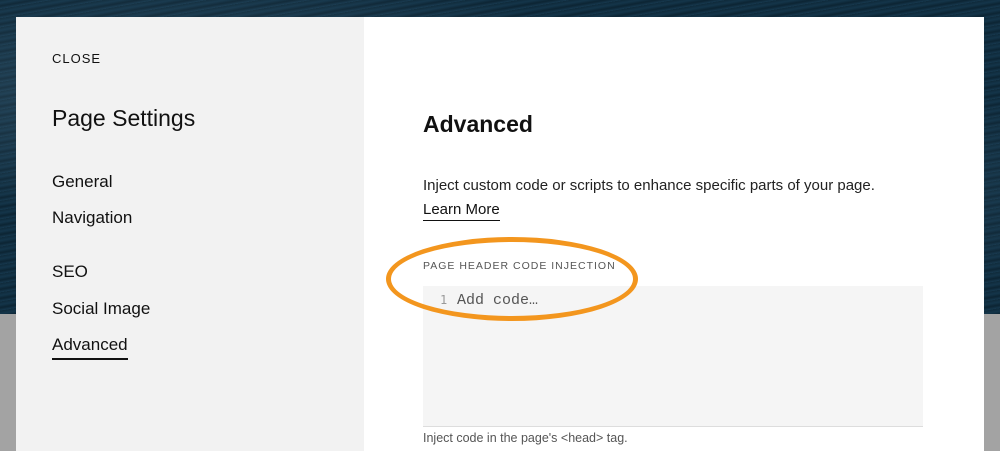  I want to click on learn-more-link: Learn More, so click(461, 211).